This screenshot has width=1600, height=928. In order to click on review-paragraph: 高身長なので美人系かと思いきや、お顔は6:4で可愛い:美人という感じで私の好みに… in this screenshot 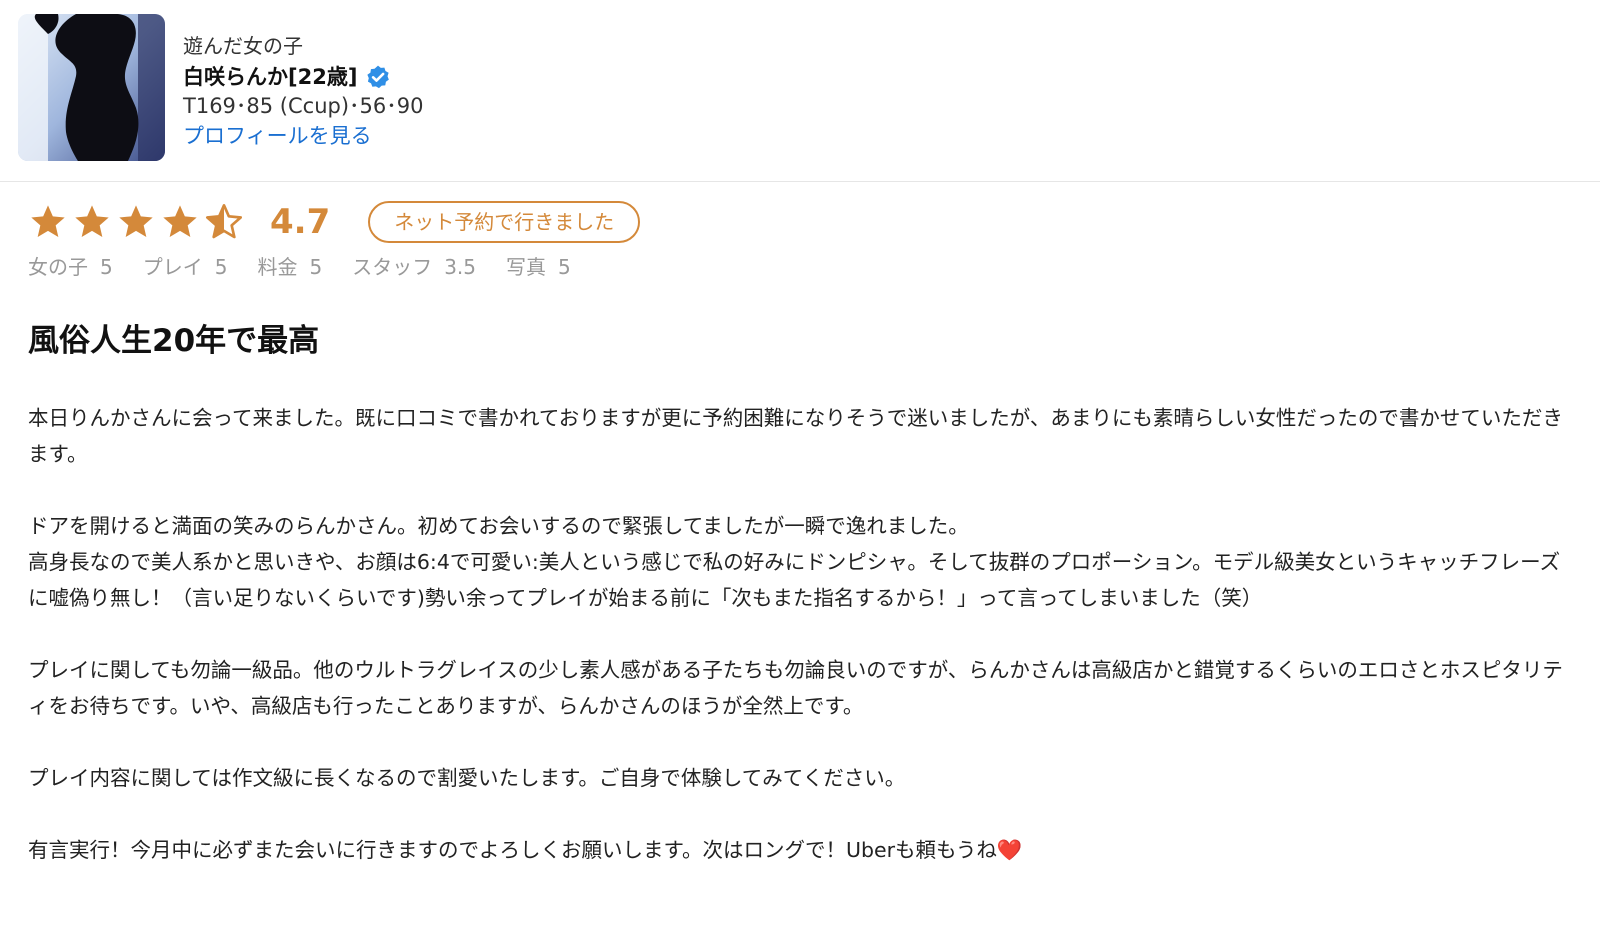, I will do `click(794, 580)`.